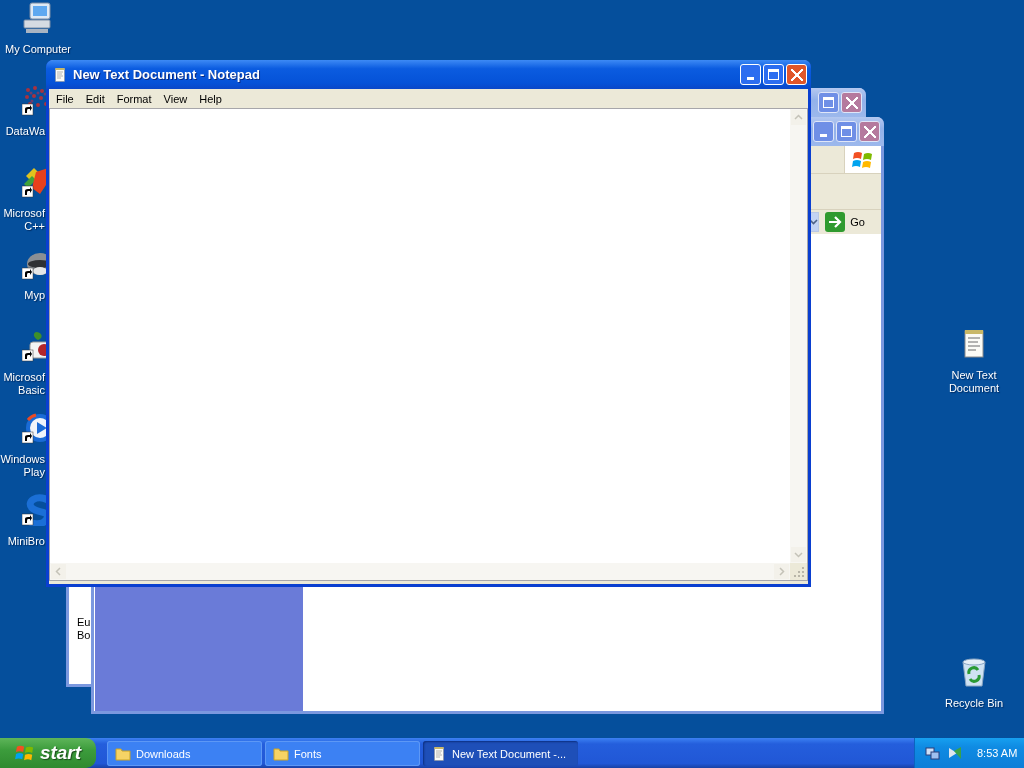 This screenshot has width=1024, height=768. What do you see at coordinates (34, 182) in the screenshot?
I see `colorful-app-icon` at bounding box center [34, 182].